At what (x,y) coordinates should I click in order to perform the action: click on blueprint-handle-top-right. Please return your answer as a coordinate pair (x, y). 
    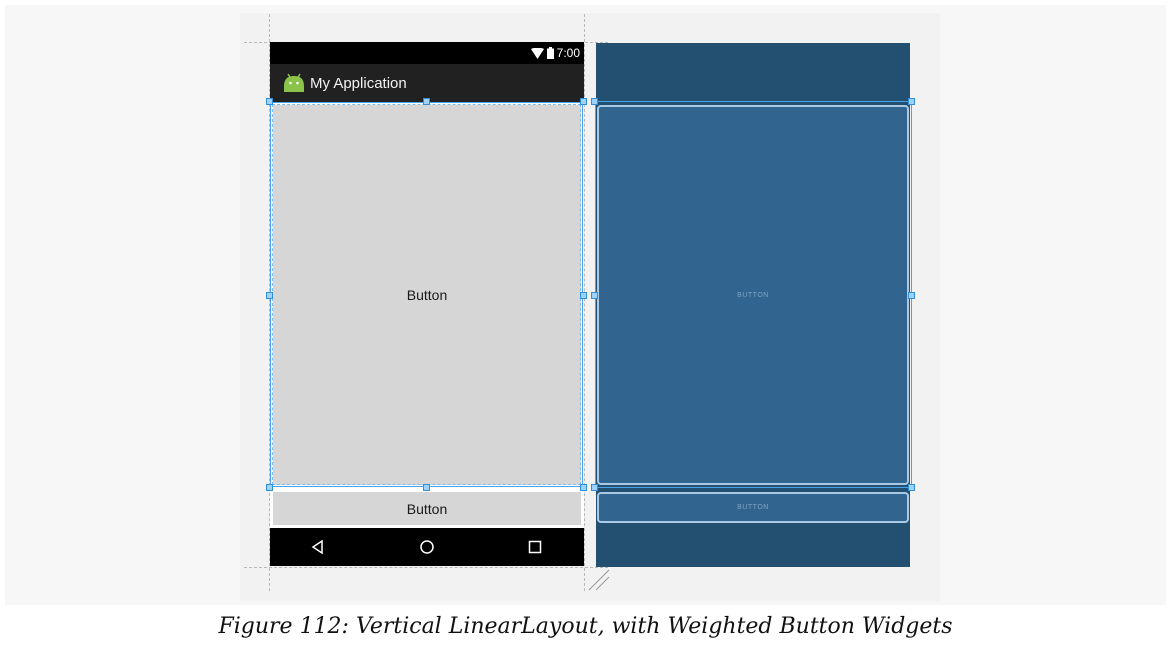
    Looking at the image, I should click on (911, 101).